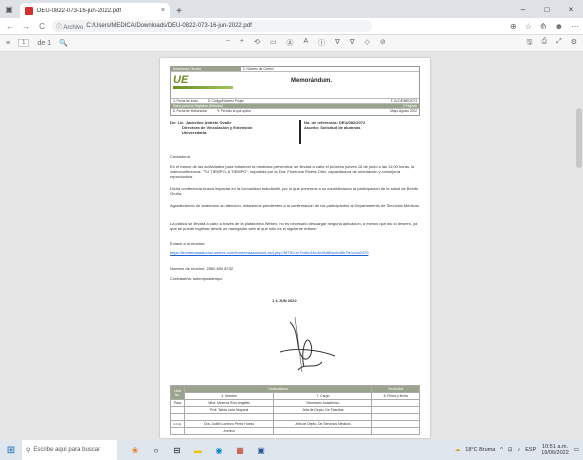  I want to click on zoom-out-icon: −, so click(228, 43).